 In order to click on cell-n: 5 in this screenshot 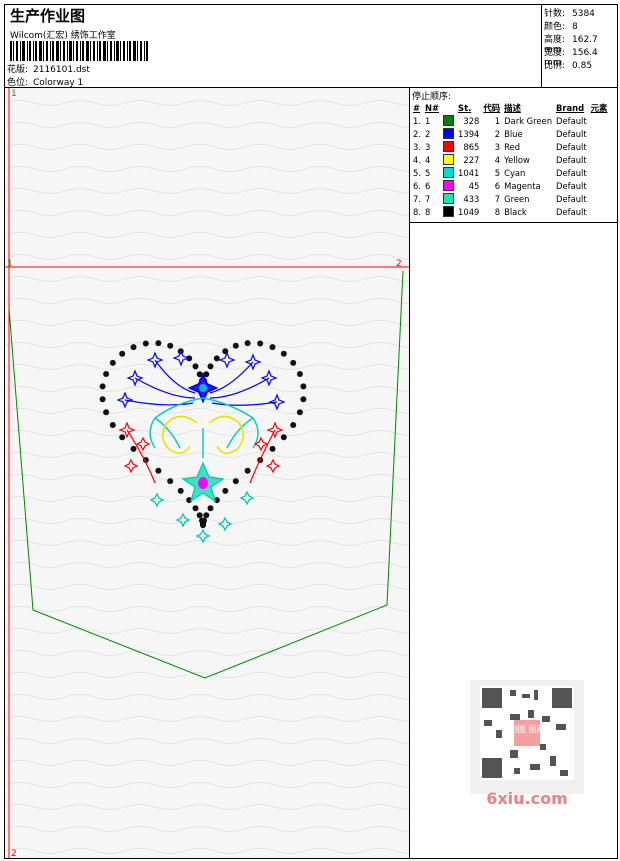, I will do `click(428, 172)`.